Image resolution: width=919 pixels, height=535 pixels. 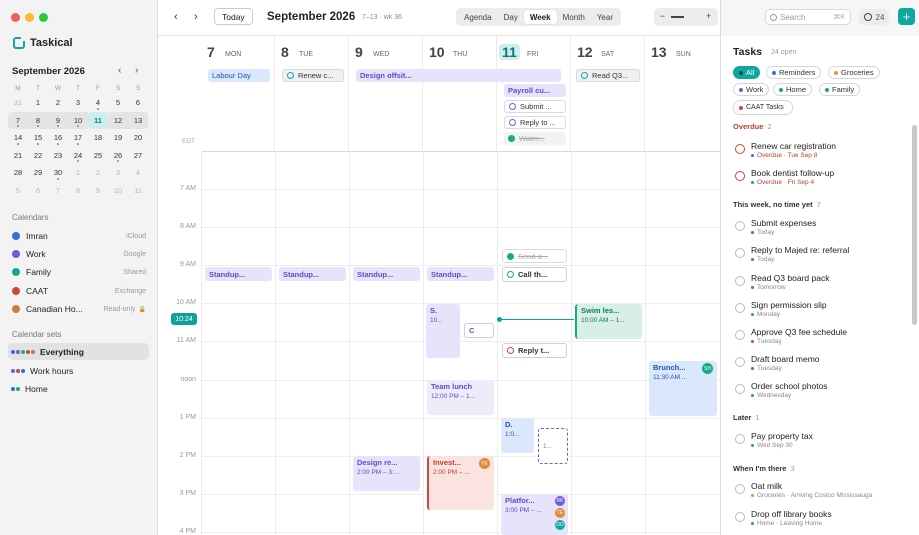 I want to click on task-item: Pay property tax Wed Sep 30, so click(x=819, y=442).